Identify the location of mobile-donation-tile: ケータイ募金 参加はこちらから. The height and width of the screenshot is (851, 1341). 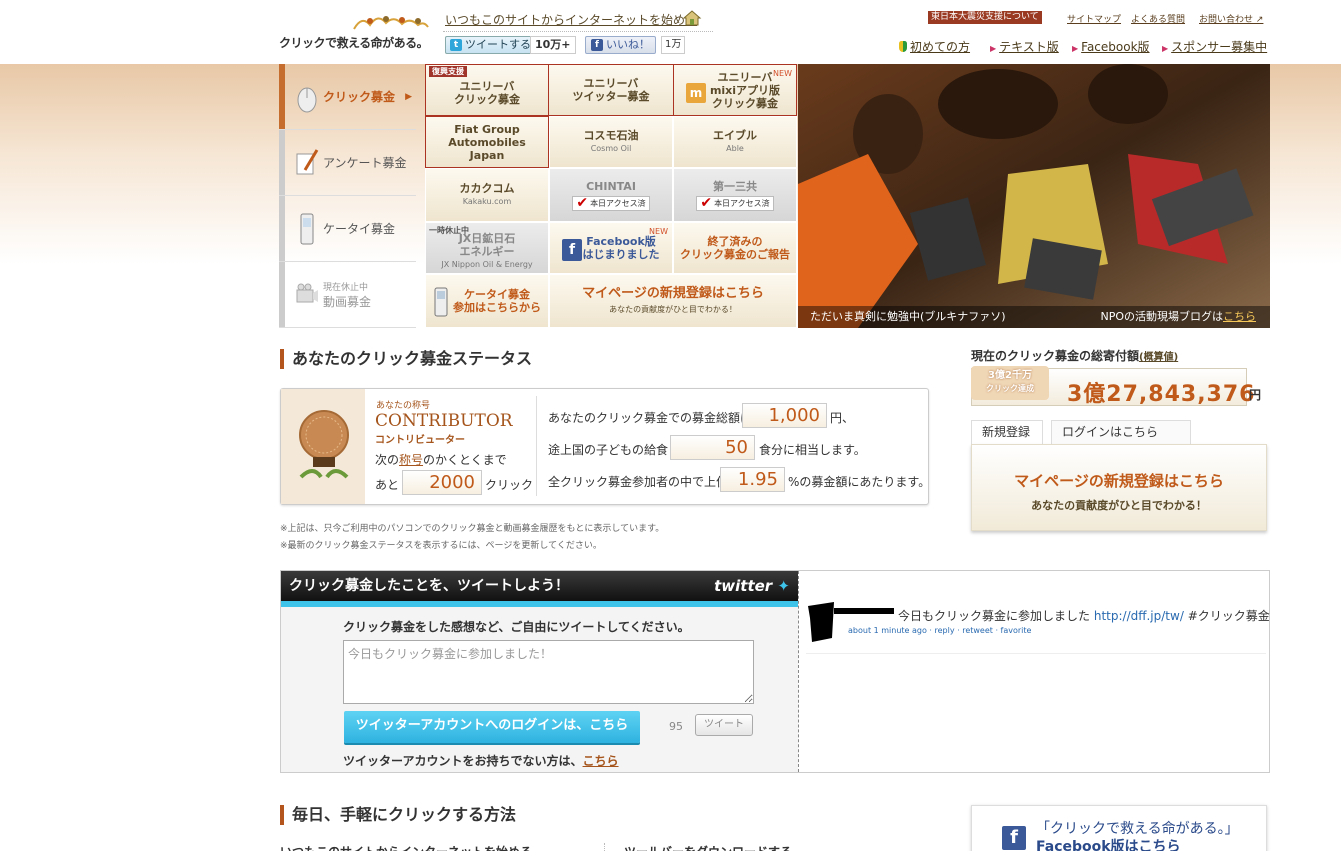
(487, 301).